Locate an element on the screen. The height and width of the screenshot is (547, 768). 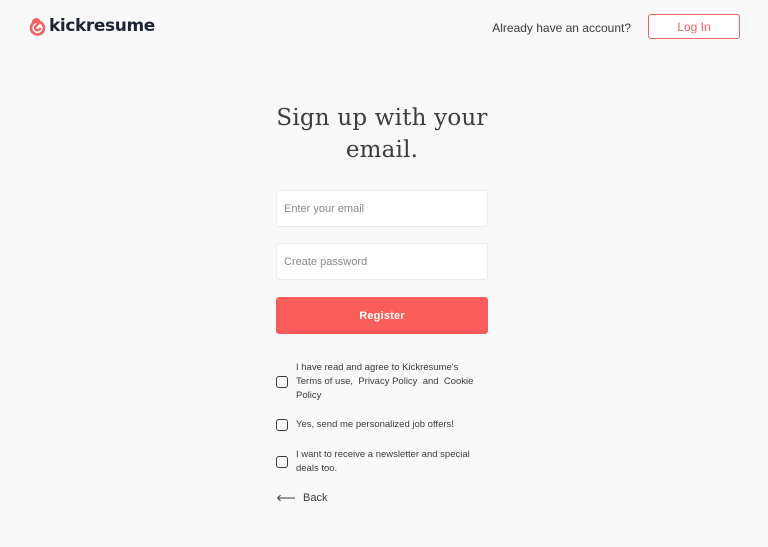
password-input is located at coordinates (382, 261).